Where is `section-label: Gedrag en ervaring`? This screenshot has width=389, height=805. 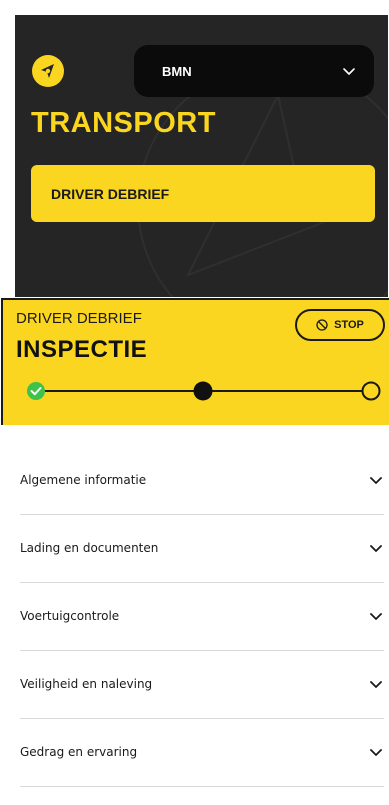 section-label: Gedrag en ervaring is located at coordinates (79, 752).